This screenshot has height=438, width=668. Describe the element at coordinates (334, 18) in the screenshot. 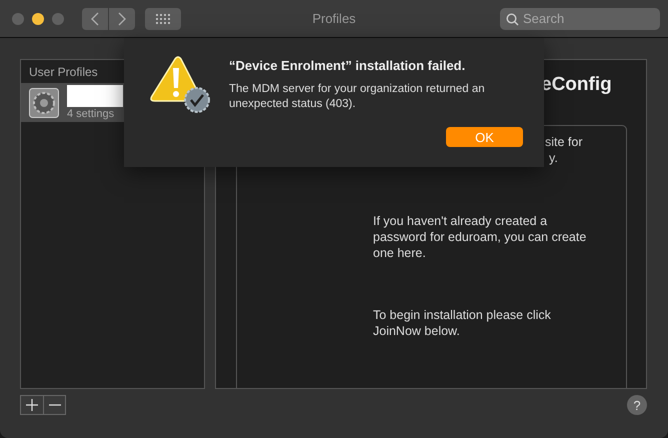

I see `window-title: Profiles` at that location.